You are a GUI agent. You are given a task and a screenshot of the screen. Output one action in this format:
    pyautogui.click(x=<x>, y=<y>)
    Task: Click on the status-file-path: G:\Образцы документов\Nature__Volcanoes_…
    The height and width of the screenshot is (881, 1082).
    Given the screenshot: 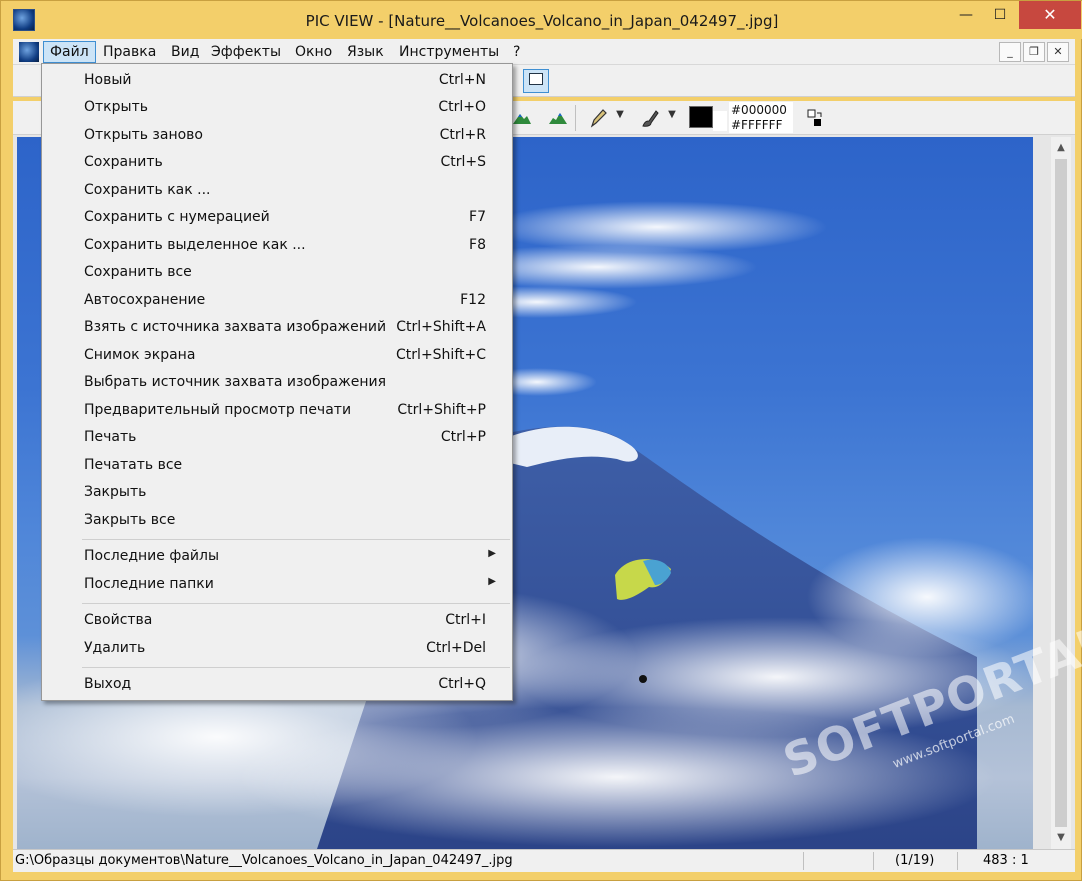 What is the action you would take?
    pyautogui.click(x=264, y=860)
    